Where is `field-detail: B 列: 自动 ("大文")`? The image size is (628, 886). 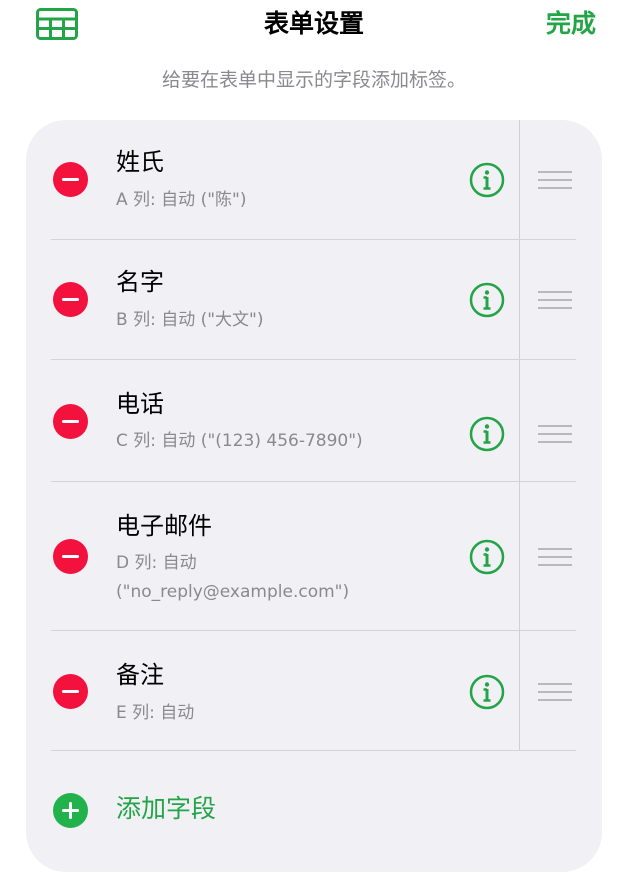
field-detail: B 列: 自动 ("大文") is located at coordinates (190, 320).